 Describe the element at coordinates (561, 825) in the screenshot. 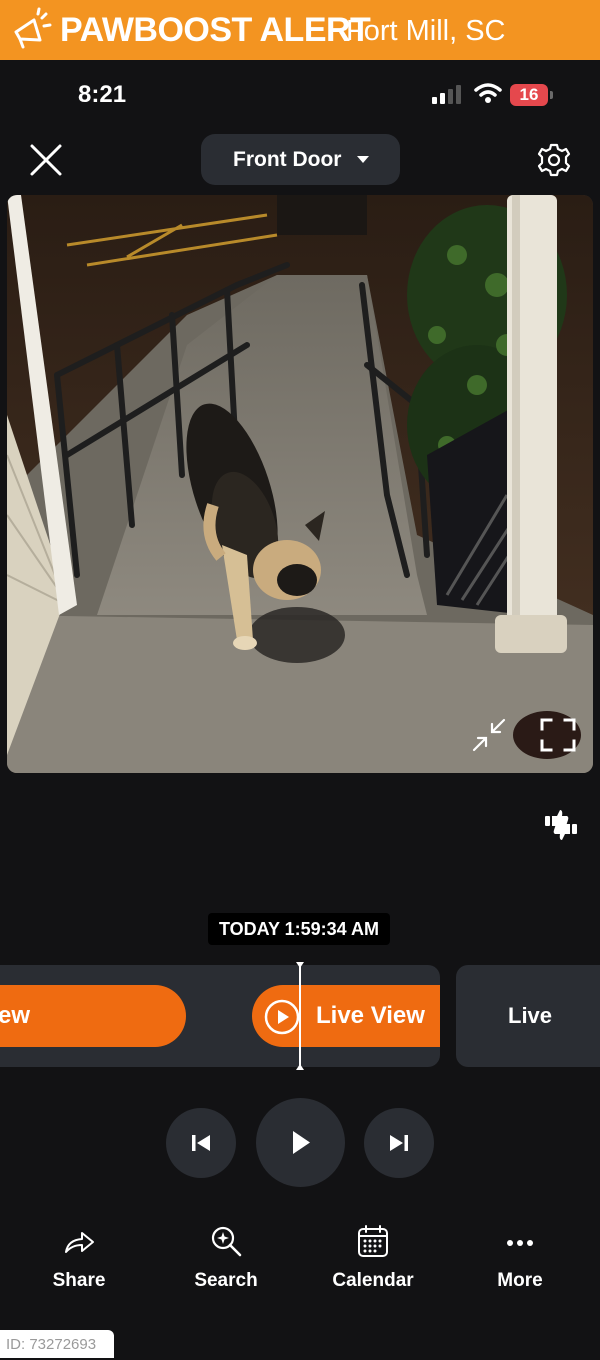

I see `thumbs-up-down-icon` at that location.